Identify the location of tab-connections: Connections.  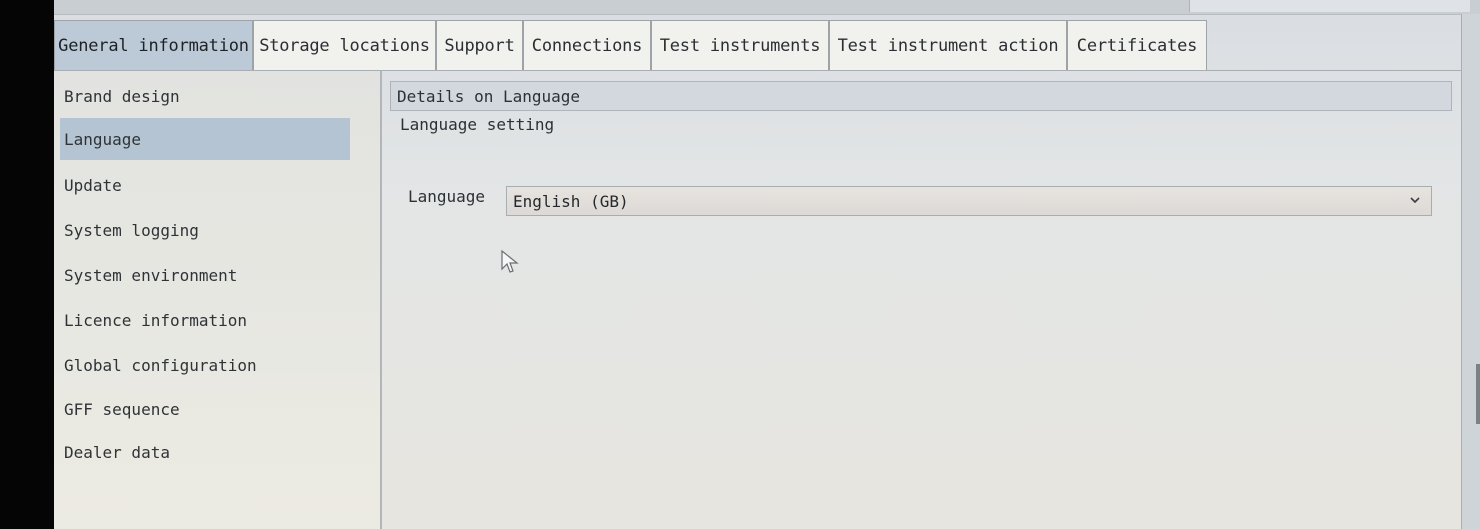
(587, 45).